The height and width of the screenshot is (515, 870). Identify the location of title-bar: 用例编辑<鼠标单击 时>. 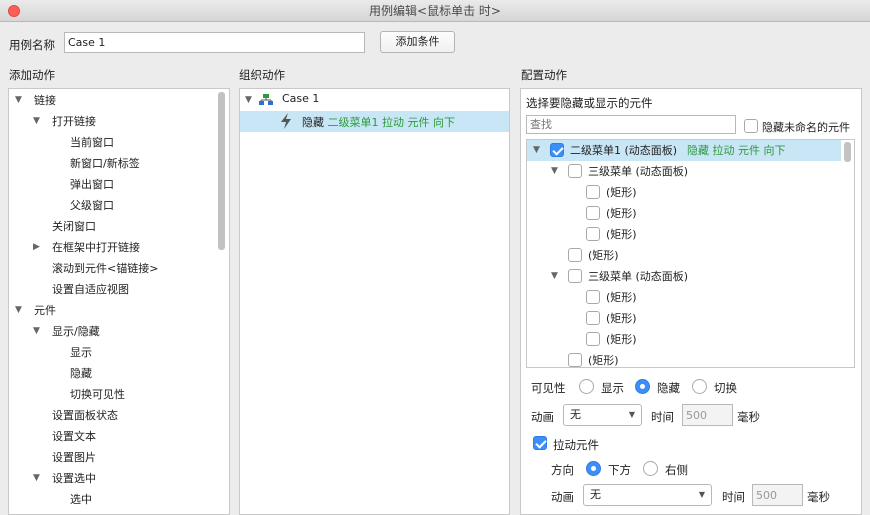
(435, 11).